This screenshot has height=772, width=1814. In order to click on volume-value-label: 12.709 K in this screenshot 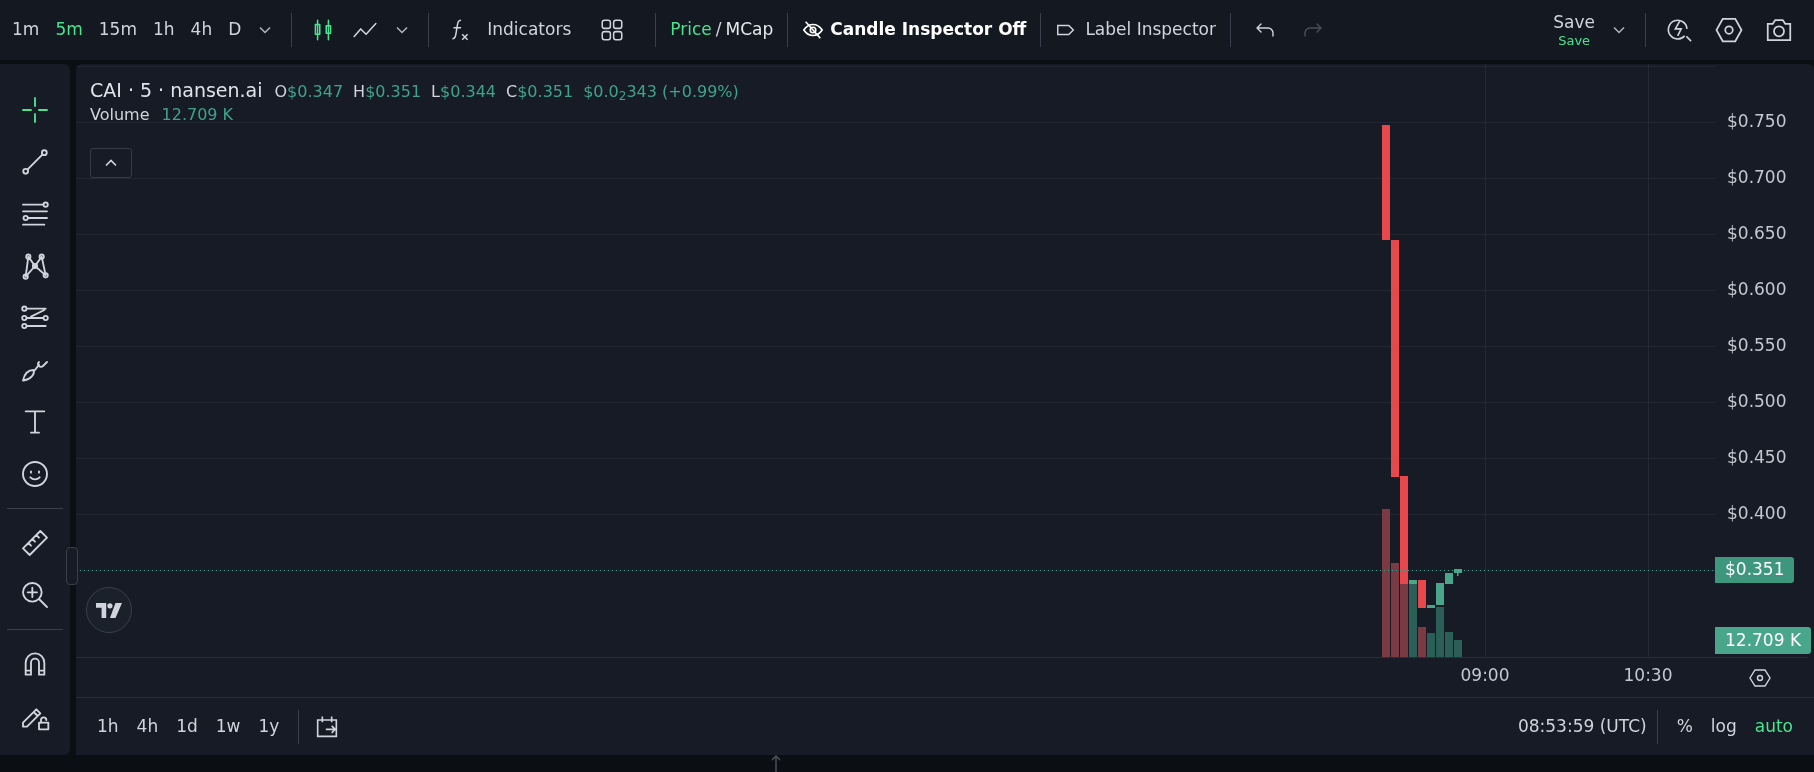, I will do `click(1763, 640)`.